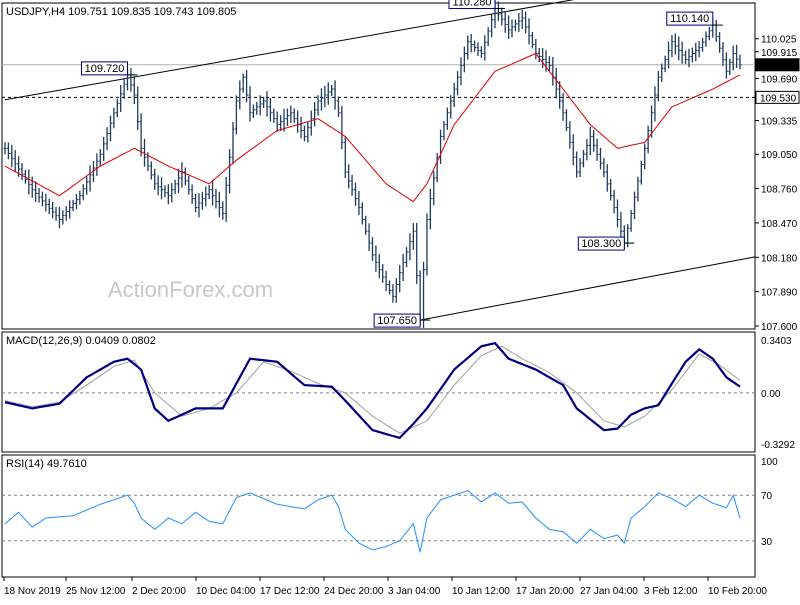  What do you see at coordinates (779, 293) in the screenshot?
I see `price-y-tick-label: 107.890` at bounding box center [779, 293].